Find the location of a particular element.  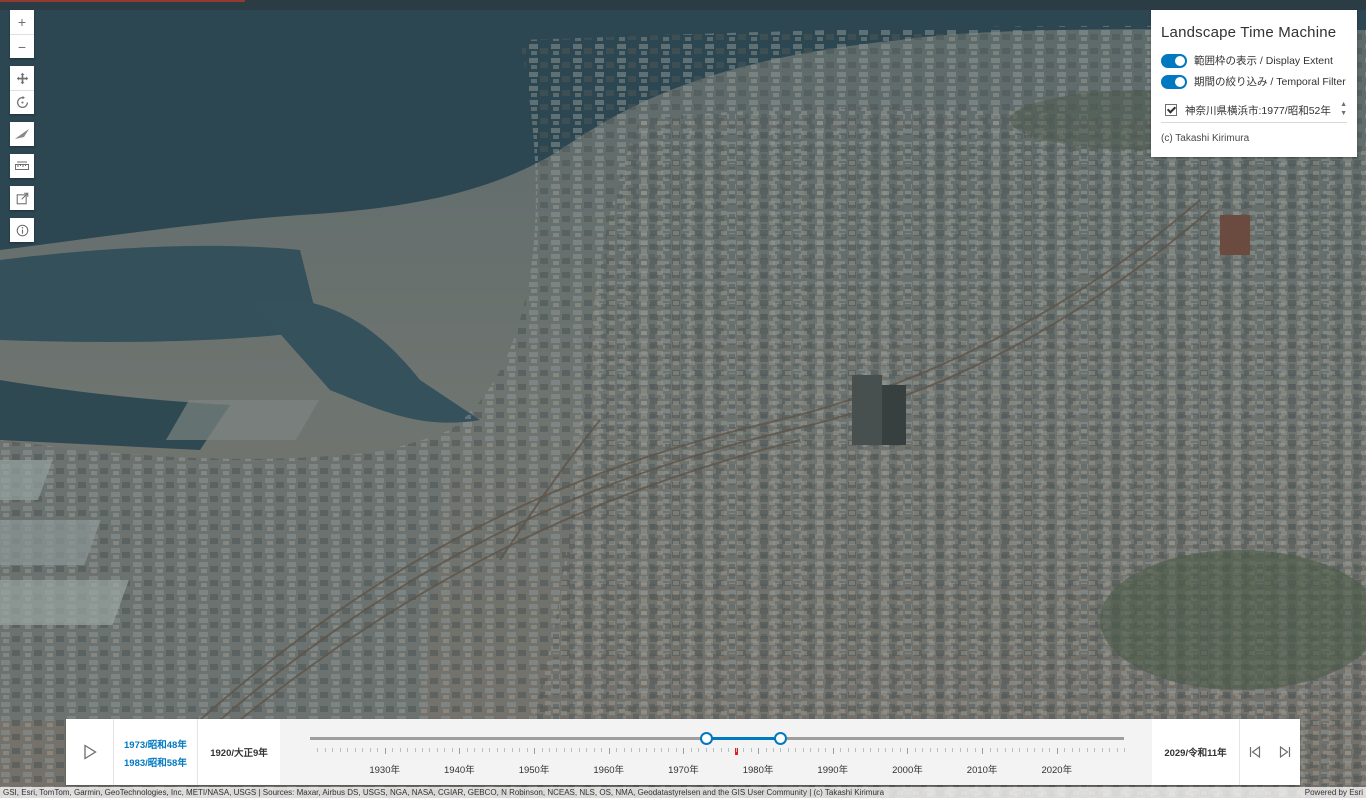

zoom-in-button: + is located at coordinates (22, 22).